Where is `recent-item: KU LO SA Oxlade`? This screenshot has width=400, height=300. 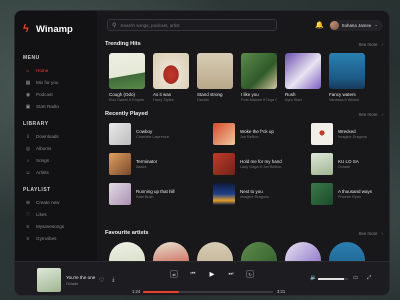
recent-item: KU LO SA Oxlade is located at coordinates (335, 164).